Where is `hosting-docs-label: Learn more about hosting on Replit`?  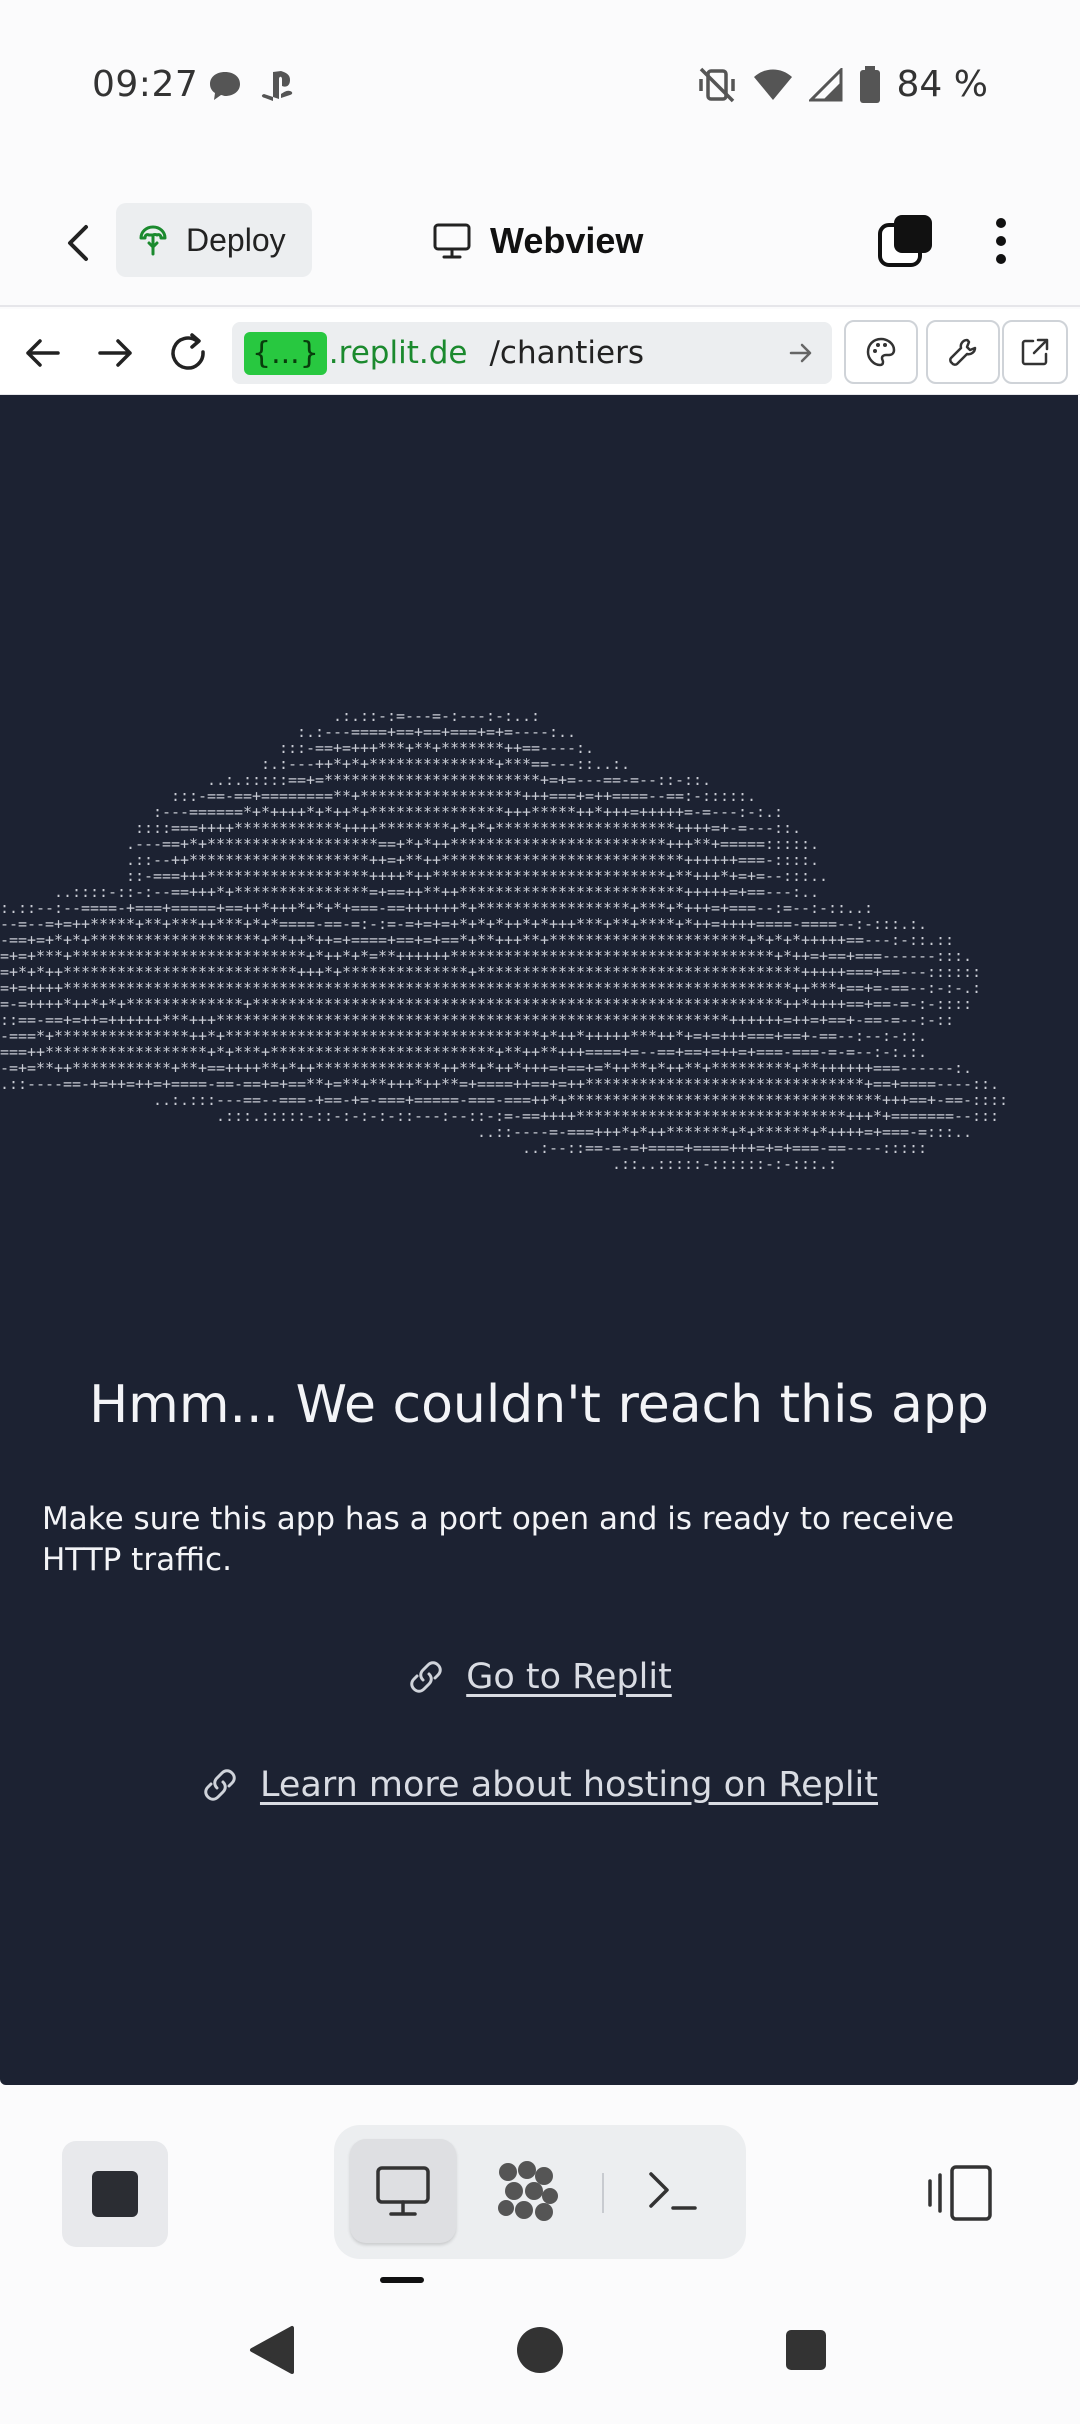 hosting-docs-label: Learn more about hosting on Replit is located at coordinates (569, 1785).